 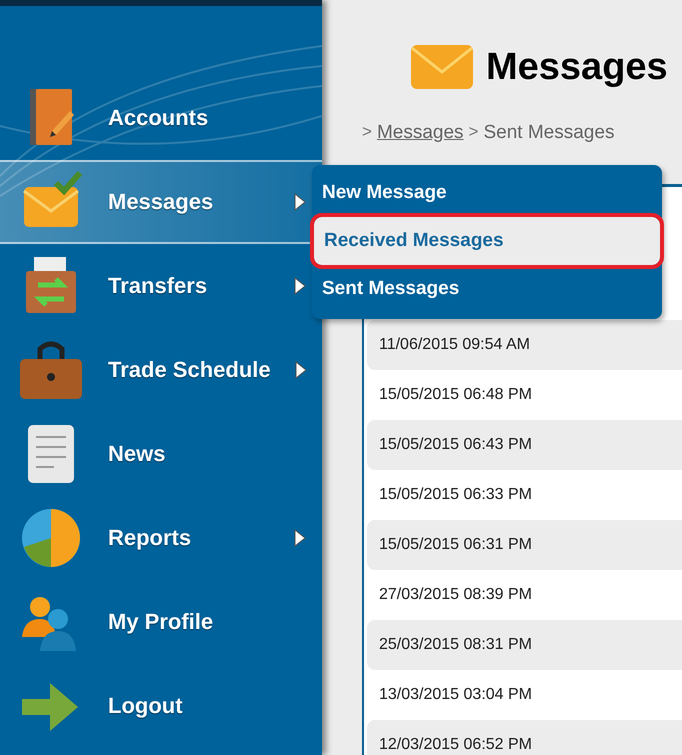 I want to click on sidebar-label: Transfers, so click(x=158, y=286).